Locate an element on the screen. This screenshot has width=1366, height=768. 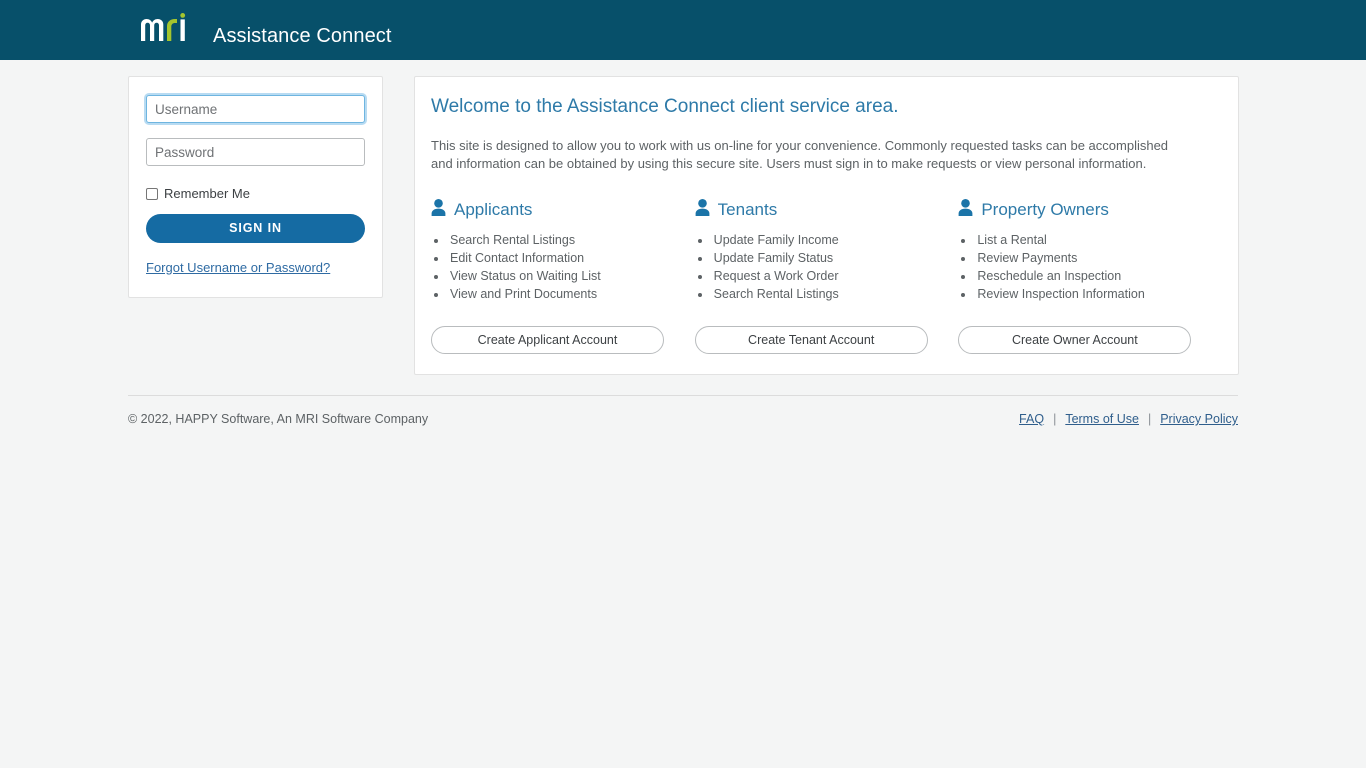
list-item: Request a Work Order is located at coordinates (835, 276).